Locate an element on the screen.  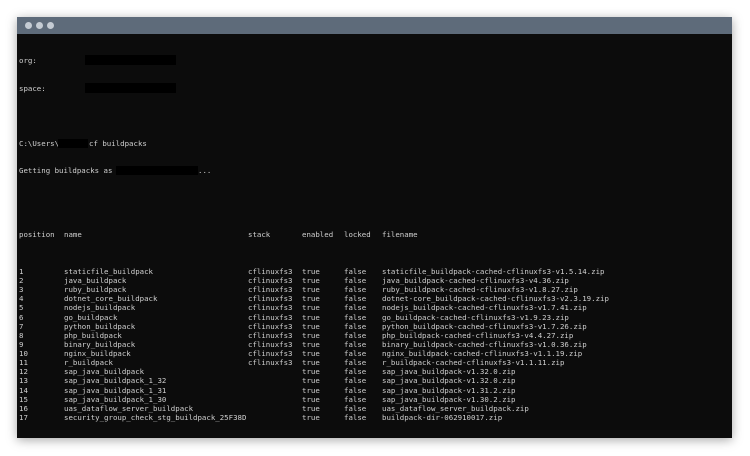
redacted-user-email is located at coordinates (157, 171).